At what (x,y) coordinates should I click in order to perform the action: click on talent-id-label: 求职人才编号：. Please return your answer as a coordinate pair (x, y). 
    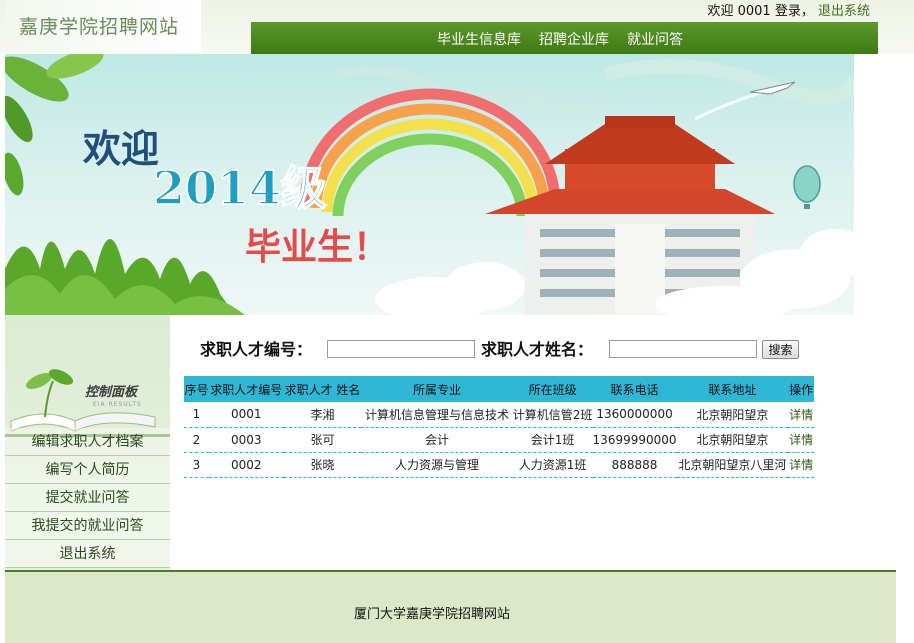
    Looking at the image, I should click on (256, 349).